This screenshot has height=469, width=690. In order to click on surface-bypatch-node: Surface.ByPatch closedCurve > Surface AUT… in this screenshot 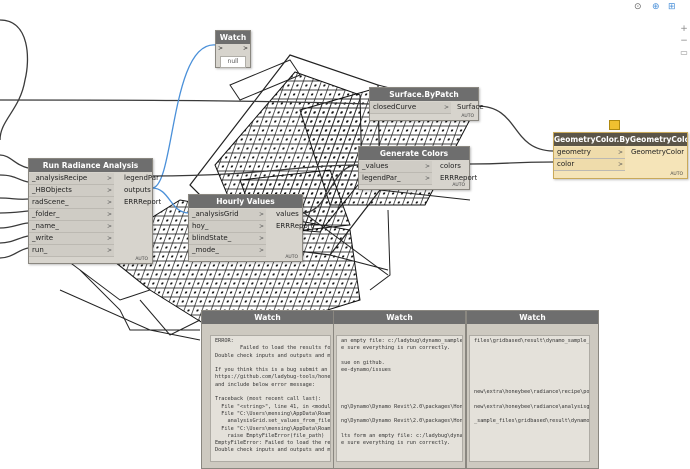, I will do `click(426, 104)`.